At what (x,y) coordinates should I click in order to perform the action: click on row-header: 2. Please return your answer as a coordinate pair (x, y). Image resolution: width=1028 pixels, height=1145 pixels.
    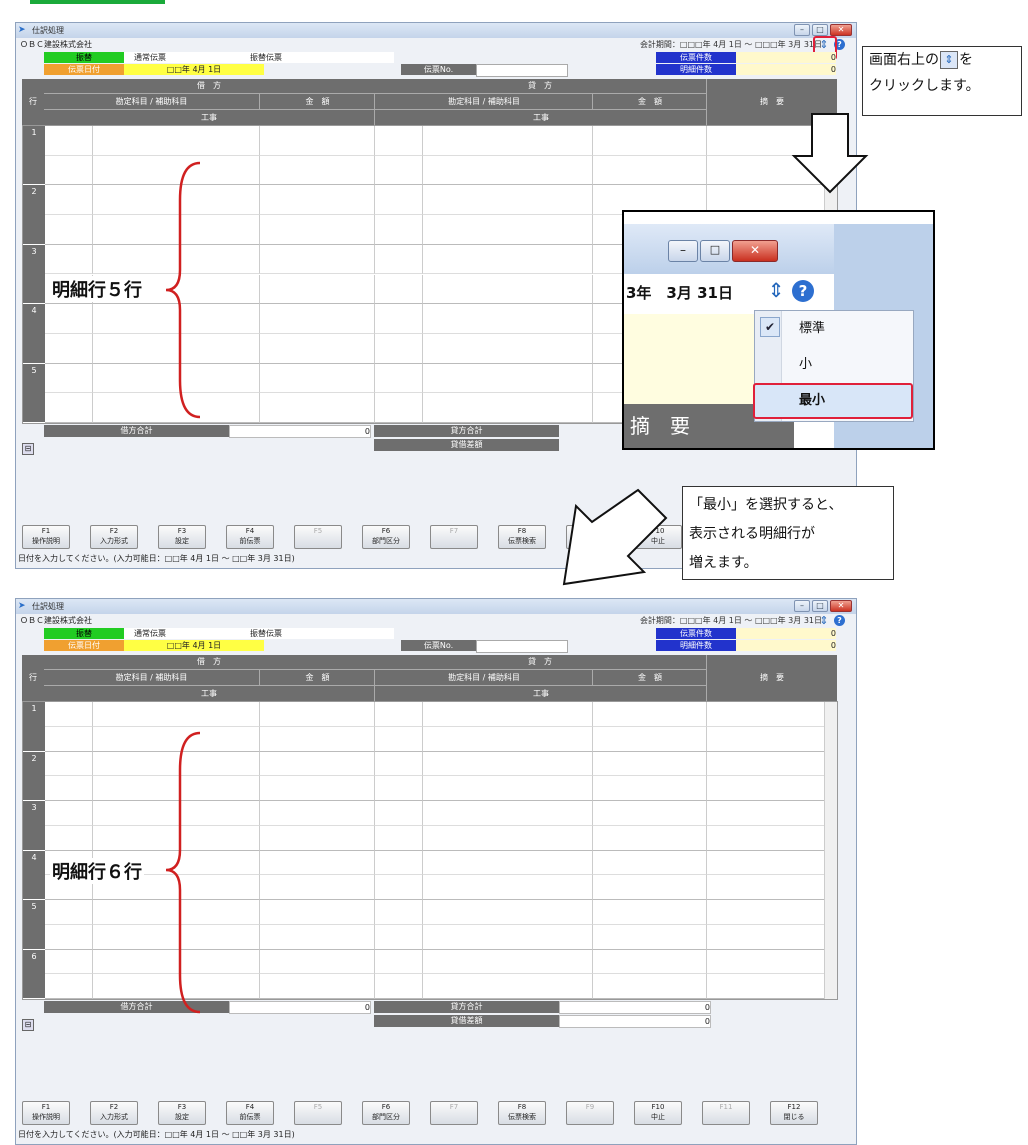
    Looking at the image, I should click on (34, 214).